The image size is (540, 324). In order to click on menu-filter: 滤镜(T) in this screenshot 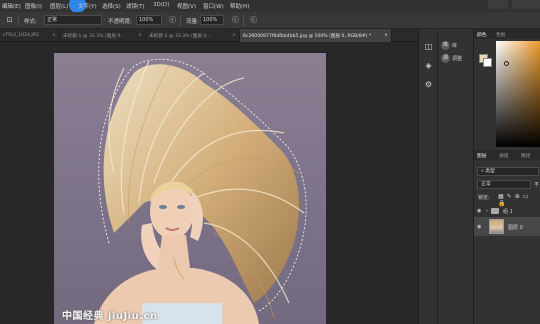, I will do `click(135, 6)`.